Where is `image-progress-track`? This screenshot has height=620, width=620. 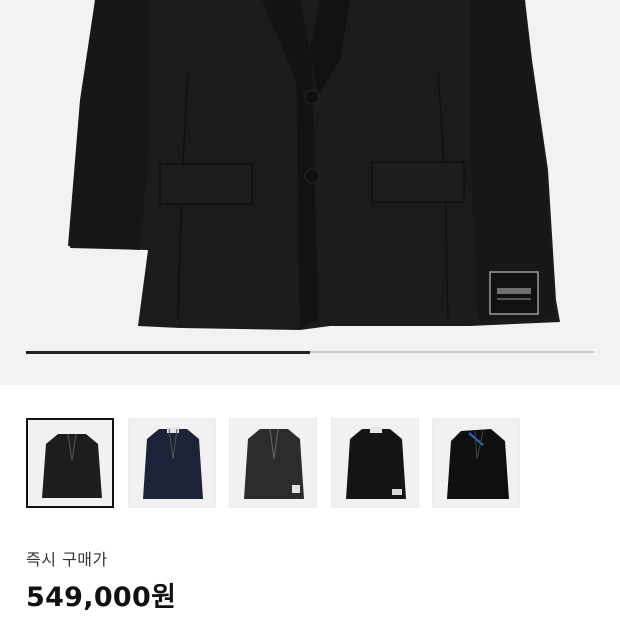 image-progress-track is located at coordinates (310, 352).